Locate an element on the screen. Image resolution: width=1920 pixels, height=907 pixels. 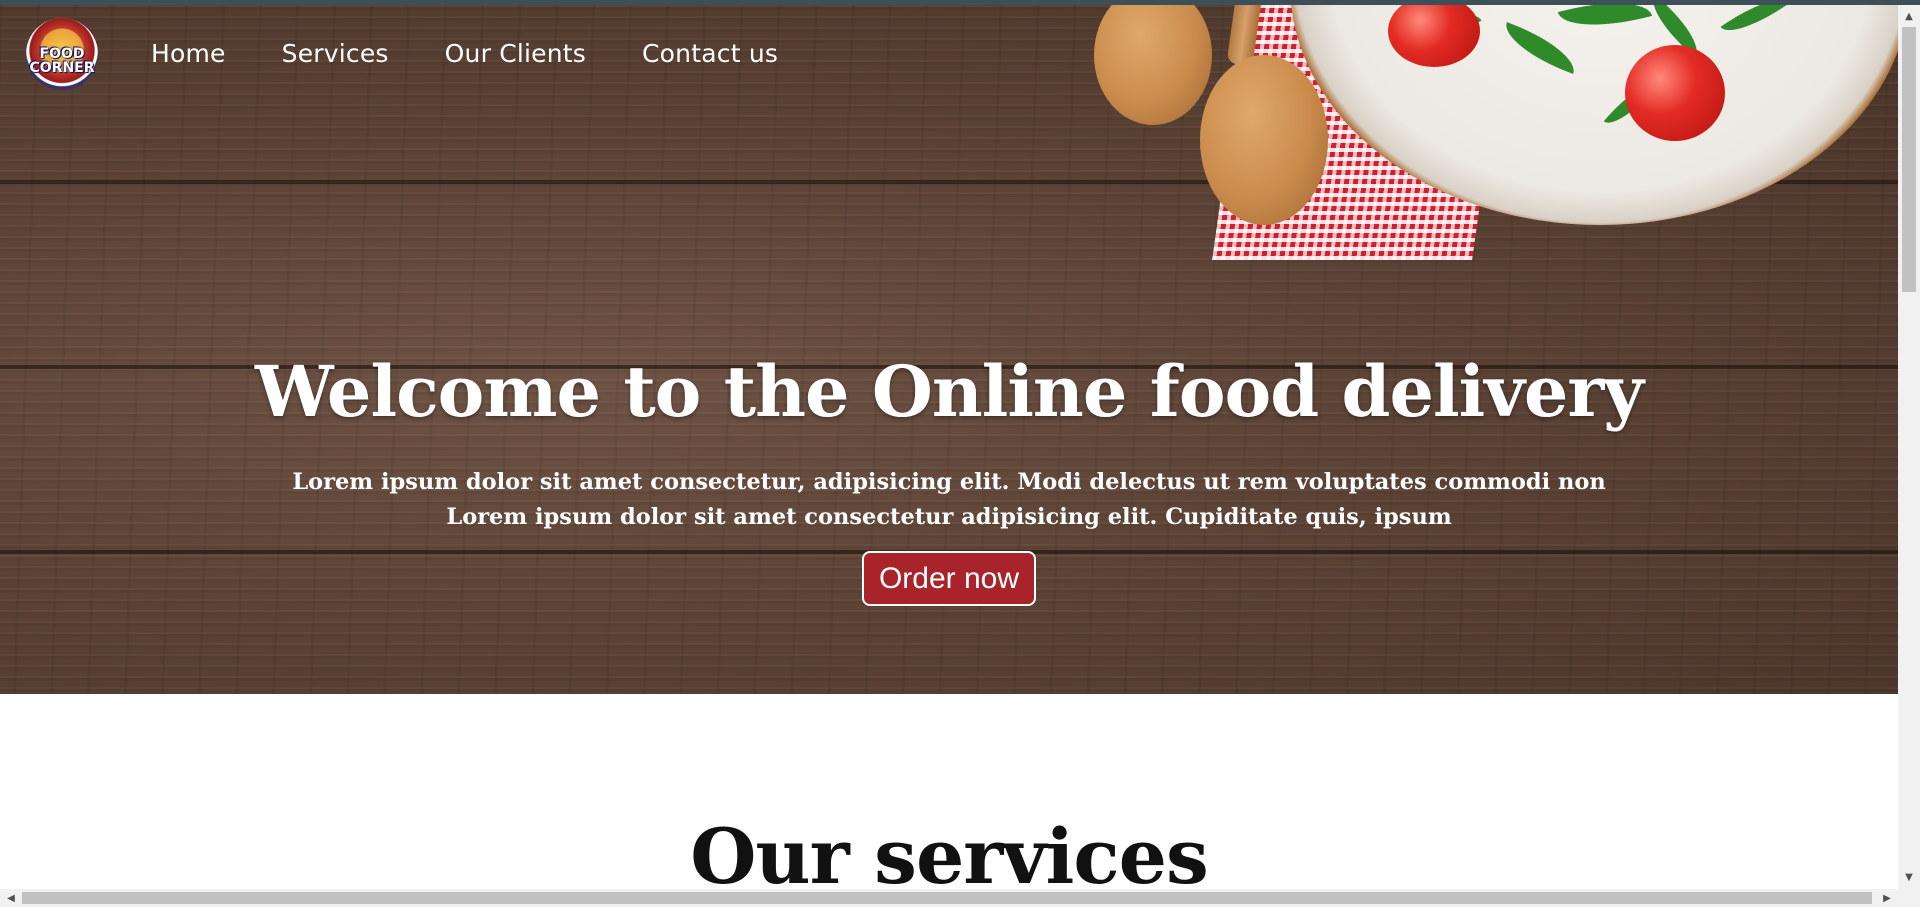
scroll-right-arrow-icon: ▶ is located at coordinates (1887, 898).